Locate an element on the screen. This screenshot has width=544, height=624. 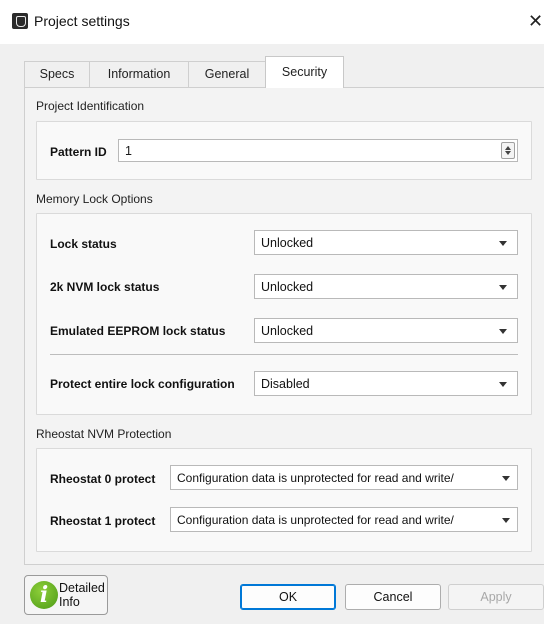
ok-button: OK is located at coordinates (288, 597).